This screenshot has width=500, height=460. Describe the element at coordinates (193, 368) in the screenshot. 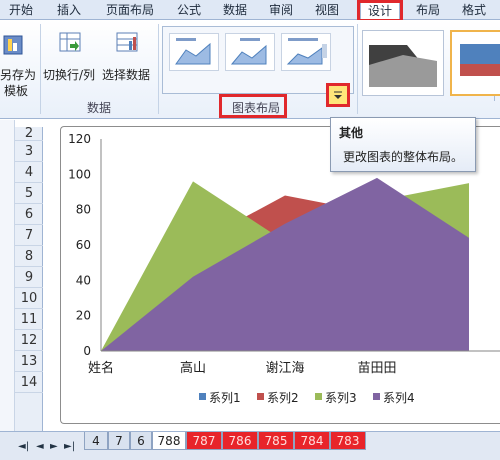

I see `x-tick-label: 高山` at that location.